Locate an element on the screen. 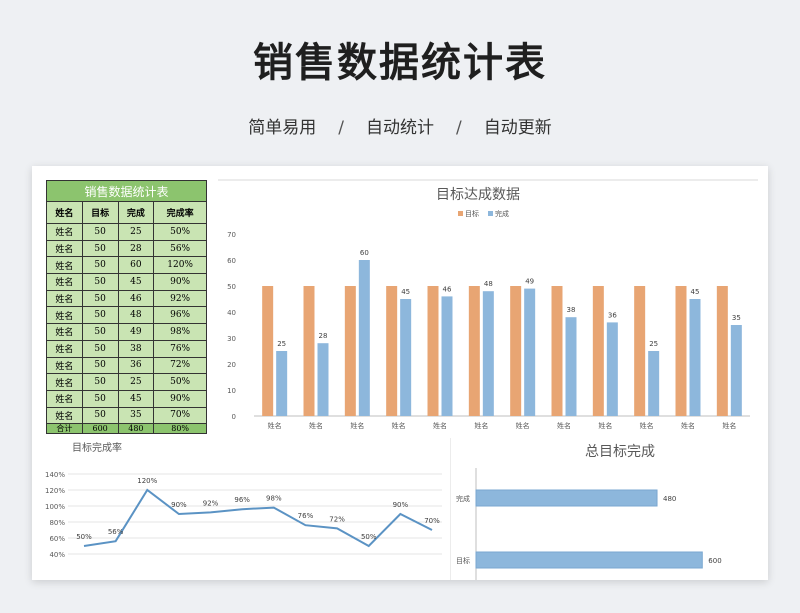  table-header-cell: 完成率 is located at coordinates (180, 212).